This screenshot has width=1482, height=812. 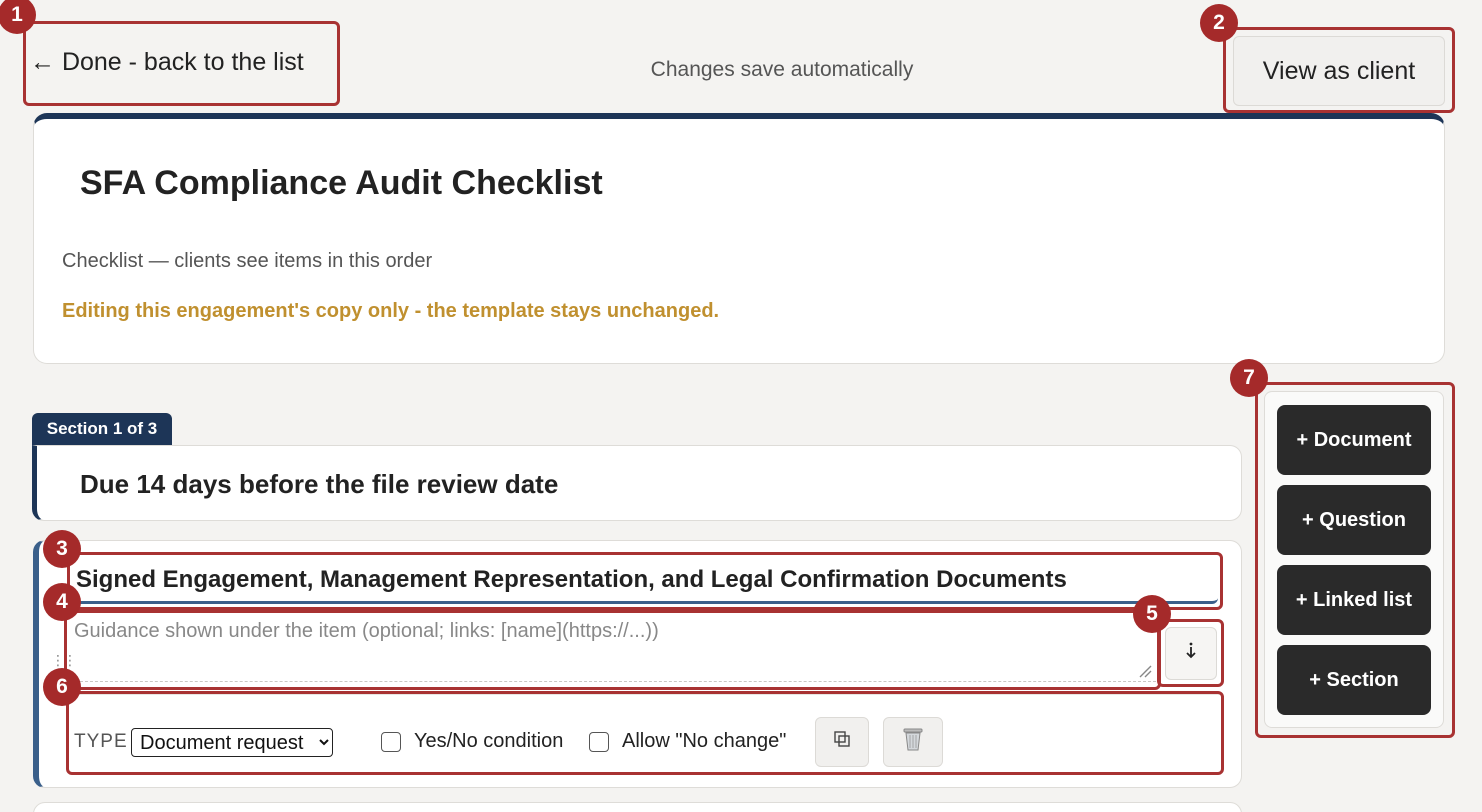 I want to click on add-linked-list-button: + Linked list, so click(x=1354, y=600).